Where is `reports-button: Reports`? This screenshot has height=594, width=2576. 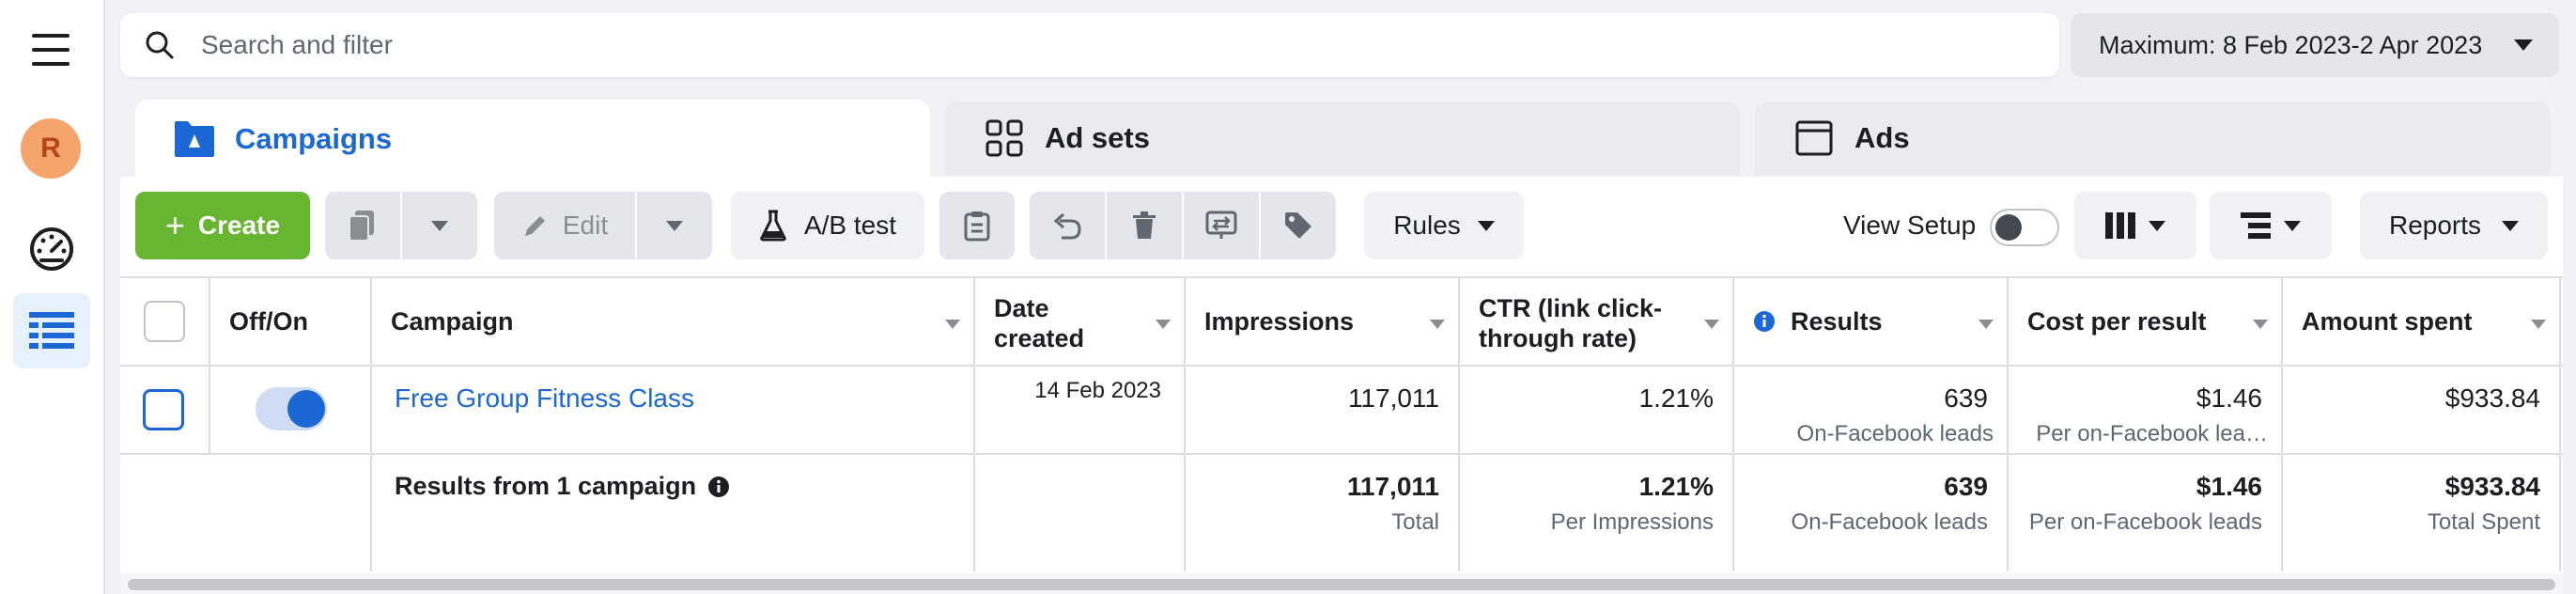
reports-button: Reports is located at coordinates (2454, 225).